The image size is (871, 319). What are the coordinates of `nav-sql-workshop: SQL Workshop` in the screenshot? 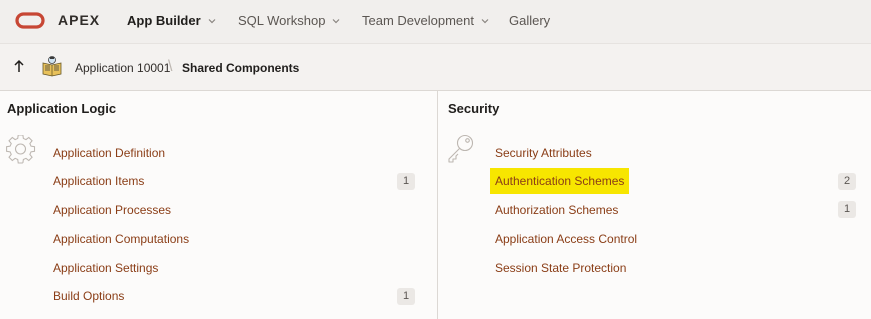 It's located at (289, 20).